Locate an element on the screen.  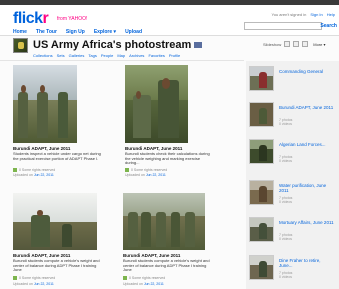
set-name: Burundi ADAPT, June 2011 is located at coordinates (307, 107).